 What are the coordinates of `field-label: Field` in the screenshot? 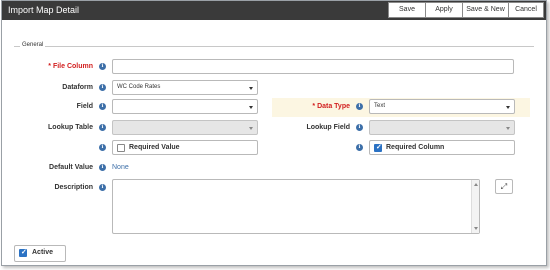 It's located at (84, 106).